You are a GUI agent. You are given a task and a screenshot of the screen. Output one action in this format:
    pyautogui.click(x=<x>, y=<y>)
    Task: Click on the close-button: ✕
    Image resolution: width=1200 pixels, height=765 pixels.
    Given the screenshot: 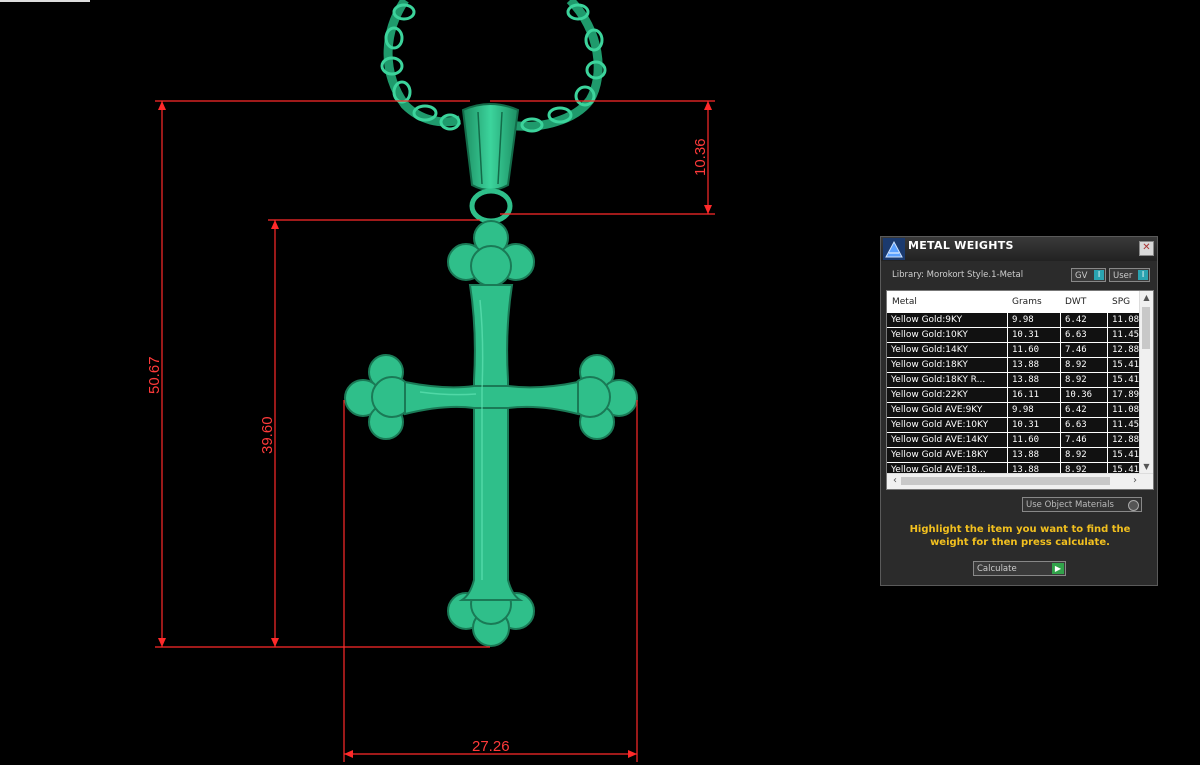 What is the action you would take?
    pyautogui.click(x=1146, y=248)
    